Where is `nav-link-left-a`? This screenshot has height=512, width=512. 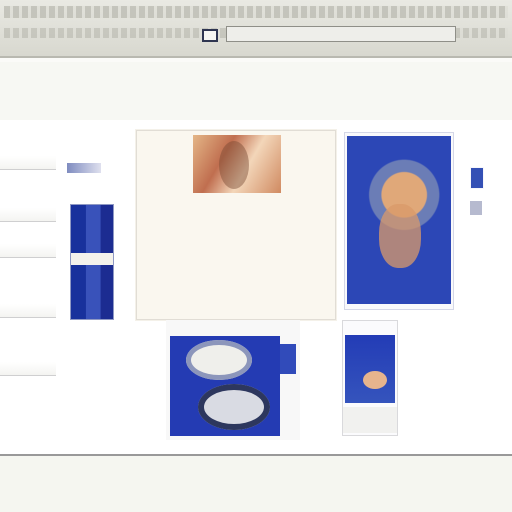
nav-link-left-a is located at coordinates (24, 90).